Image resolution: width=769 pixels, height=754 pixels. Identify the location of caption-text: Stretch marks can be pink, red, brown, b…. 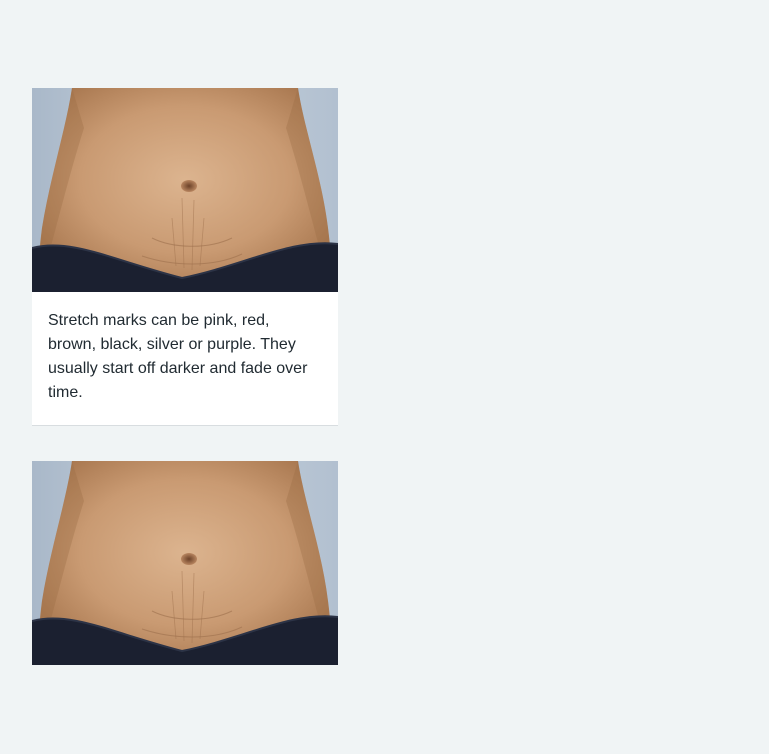
(178, 356).